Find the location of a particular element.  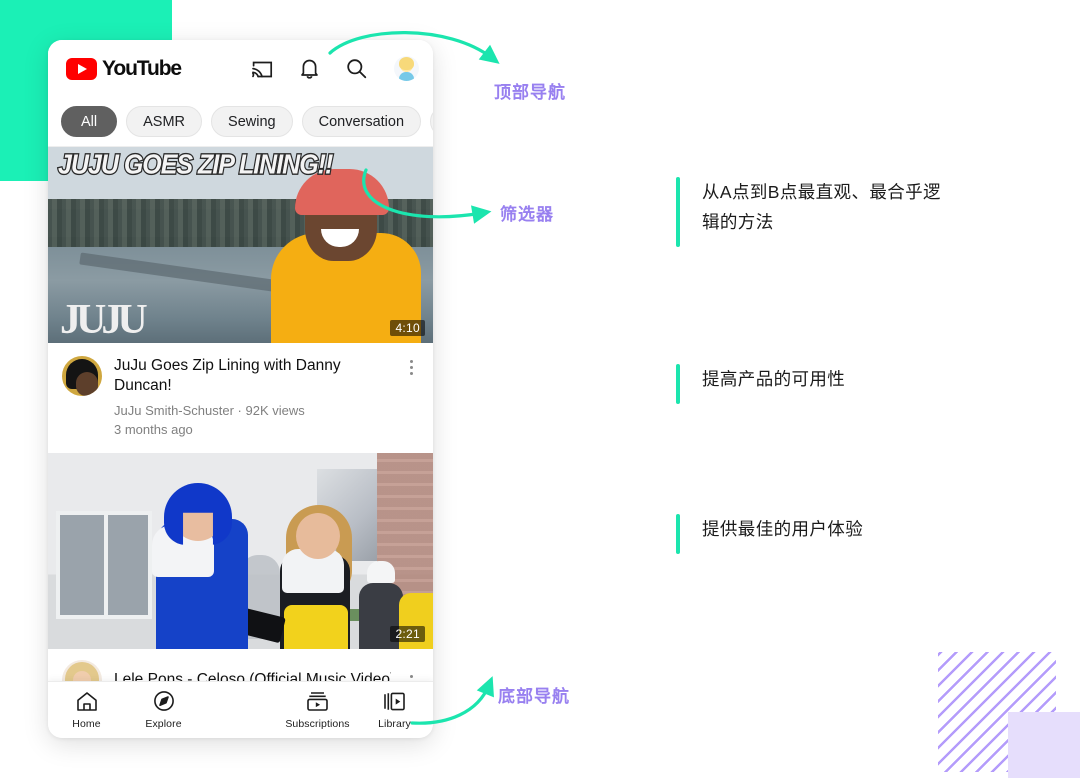

bullet-text-3: 提供最佳的用户体验 is located at coordinates (783, 529).